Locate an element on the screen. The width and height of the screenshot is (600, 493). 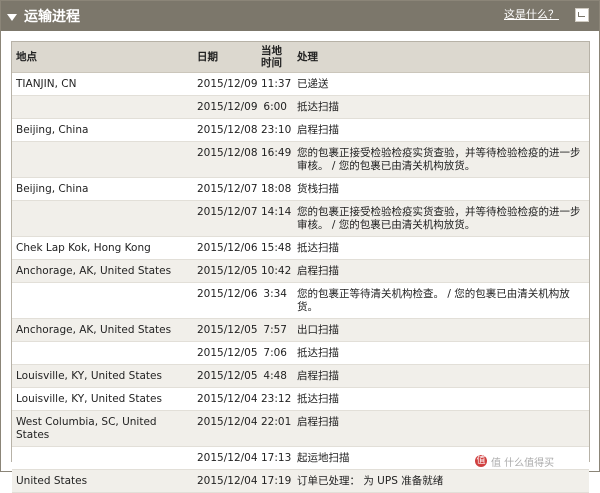
cell-time-text: 15:48 is located at coordinates (276, 248).